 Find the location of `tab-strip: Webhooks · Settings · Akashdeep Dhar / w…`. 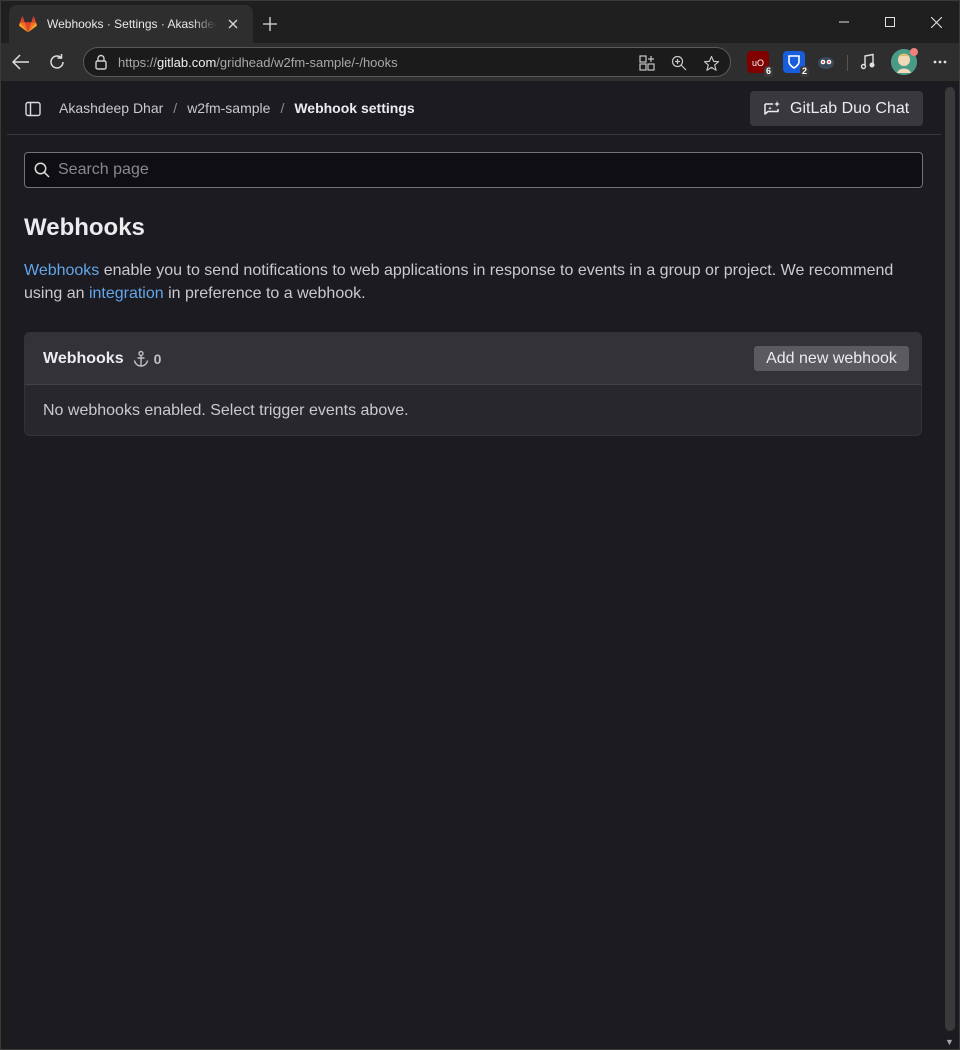

tab-strip: Webhooks · Settings · Akashdeep Dhar / w… is located at coordinates (480, 22).